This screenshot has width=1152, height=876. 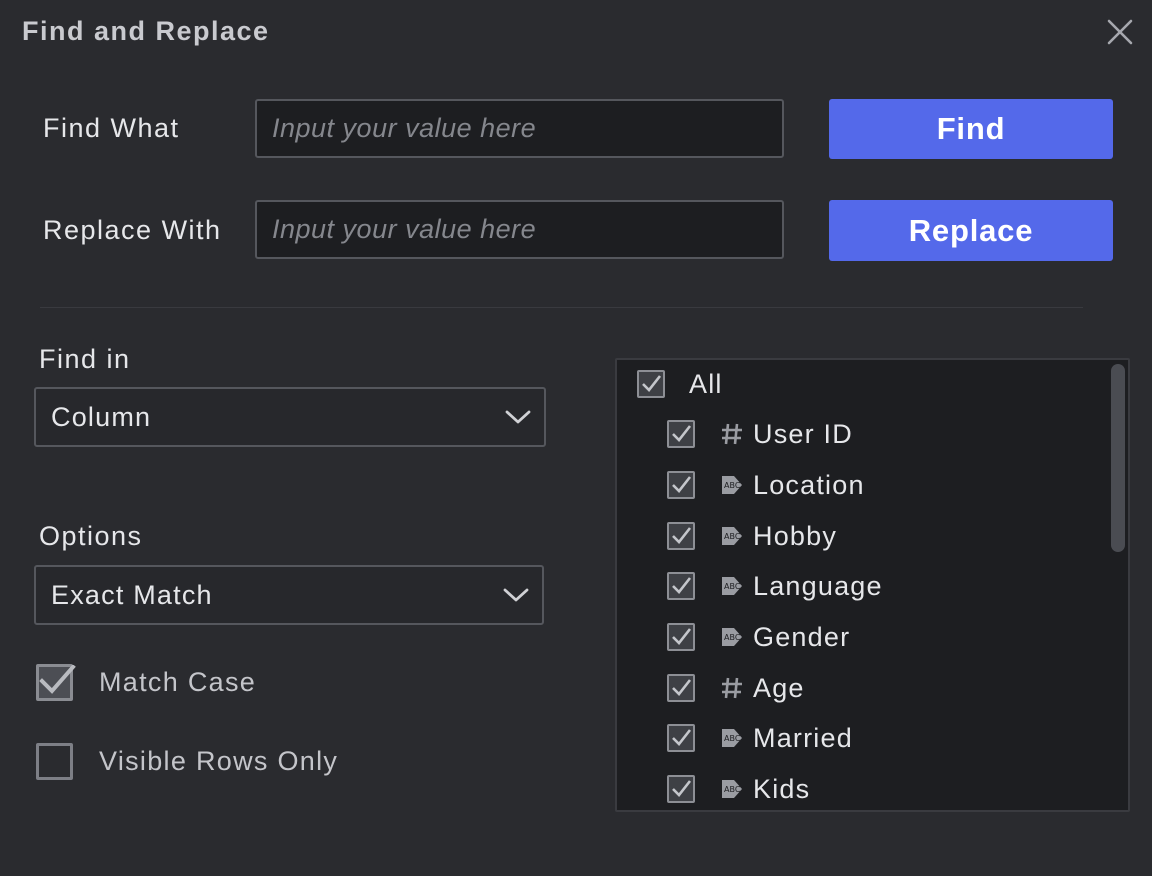 I want to click on scrollbar-thumb, so click(x=1118, y=458).